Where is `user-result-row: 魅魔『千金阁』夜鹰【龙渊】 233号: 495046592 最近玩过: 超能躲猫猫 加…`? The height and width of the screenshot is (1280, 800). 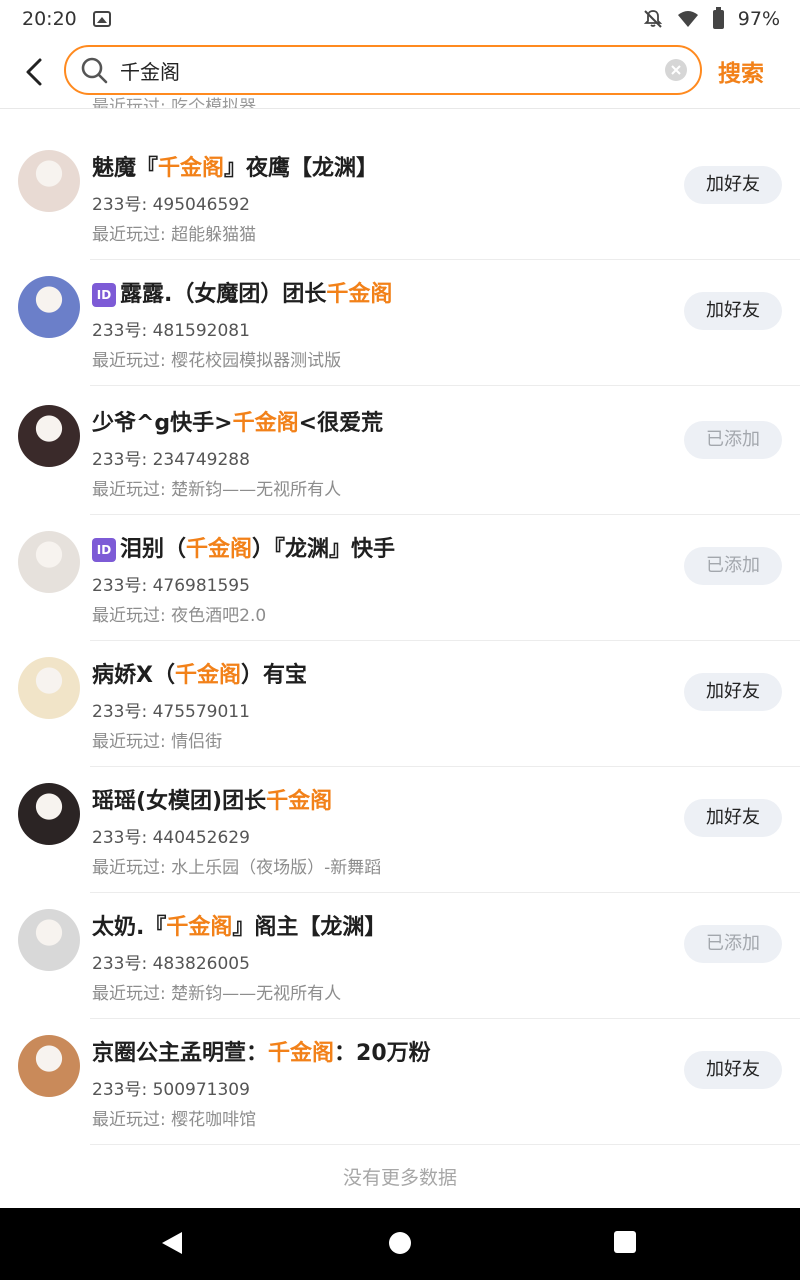
user-result-row: 魅魔『千金阁』夜鹰【龙渊】 233号: 495046592 最近玩过: 超能躲猫猫 加… is located at coordinates (400, 197).